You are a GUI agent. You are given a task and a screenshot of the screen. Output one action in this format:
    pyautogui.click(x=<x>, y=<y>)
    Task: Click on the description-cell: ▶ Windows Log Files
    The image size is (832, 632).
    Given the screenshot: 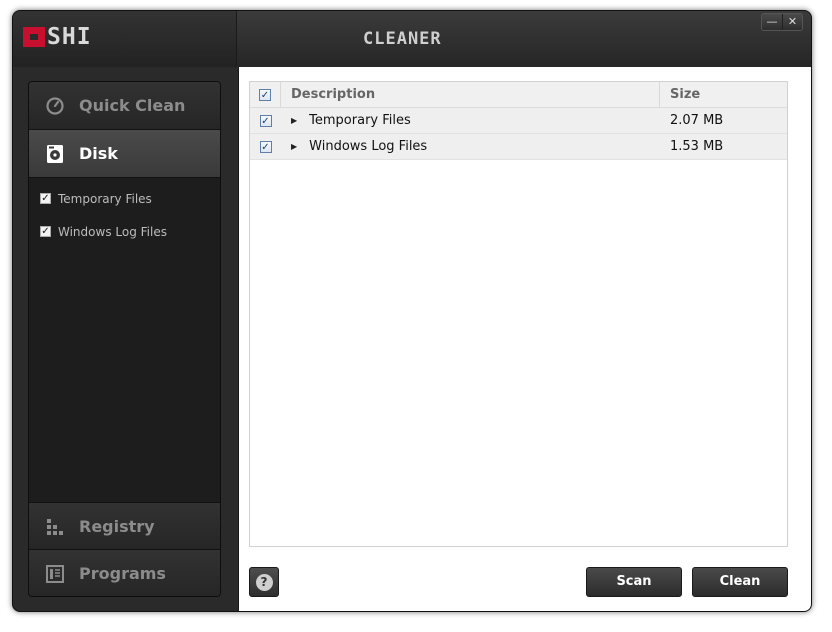 What is the action you would take?
    pyautogui.click(x=470, y=146)
    